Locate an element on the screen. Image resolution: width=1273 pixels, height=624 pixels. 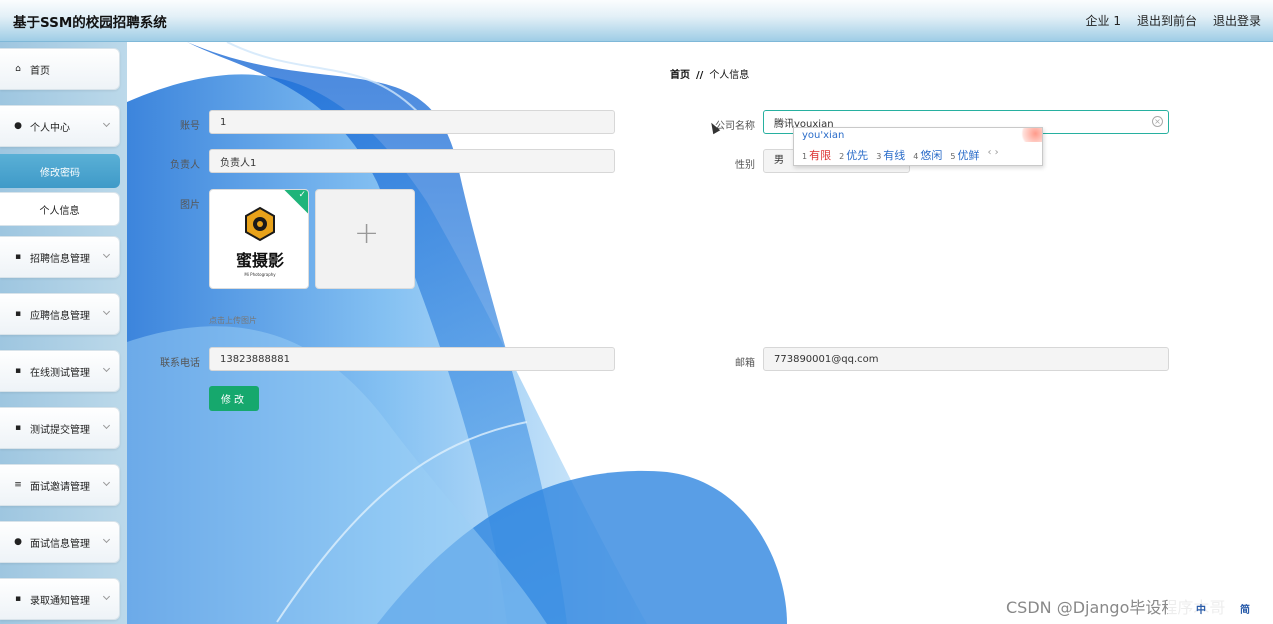
submit-button: 修改 is located at coordinates (234, 398).